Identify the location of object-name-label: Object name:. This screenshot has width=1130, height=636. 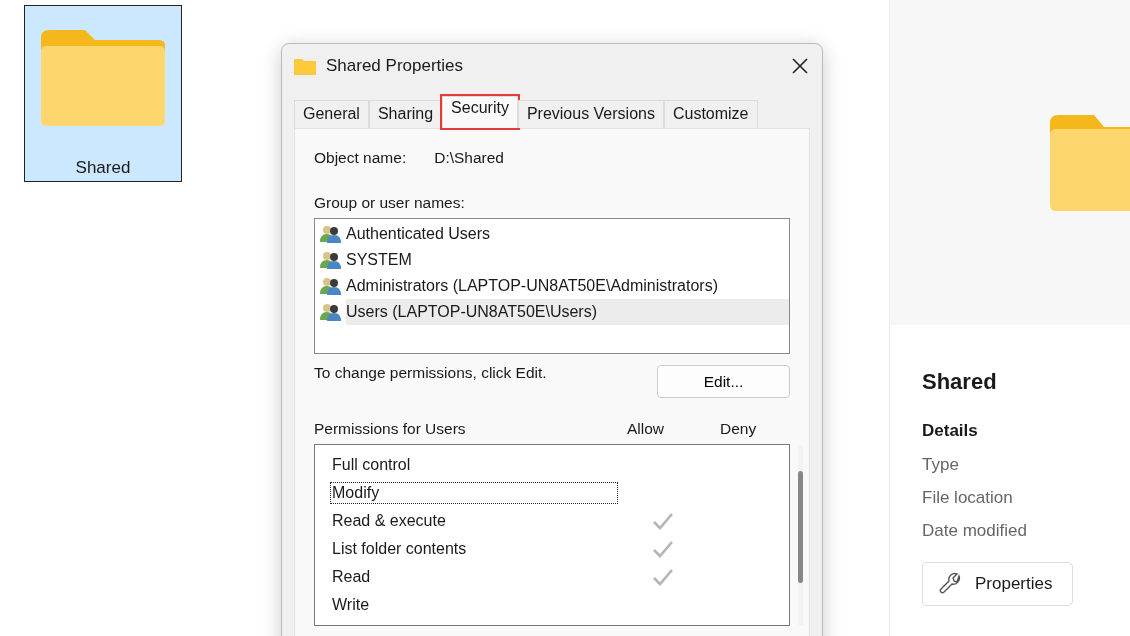
(360, 158).